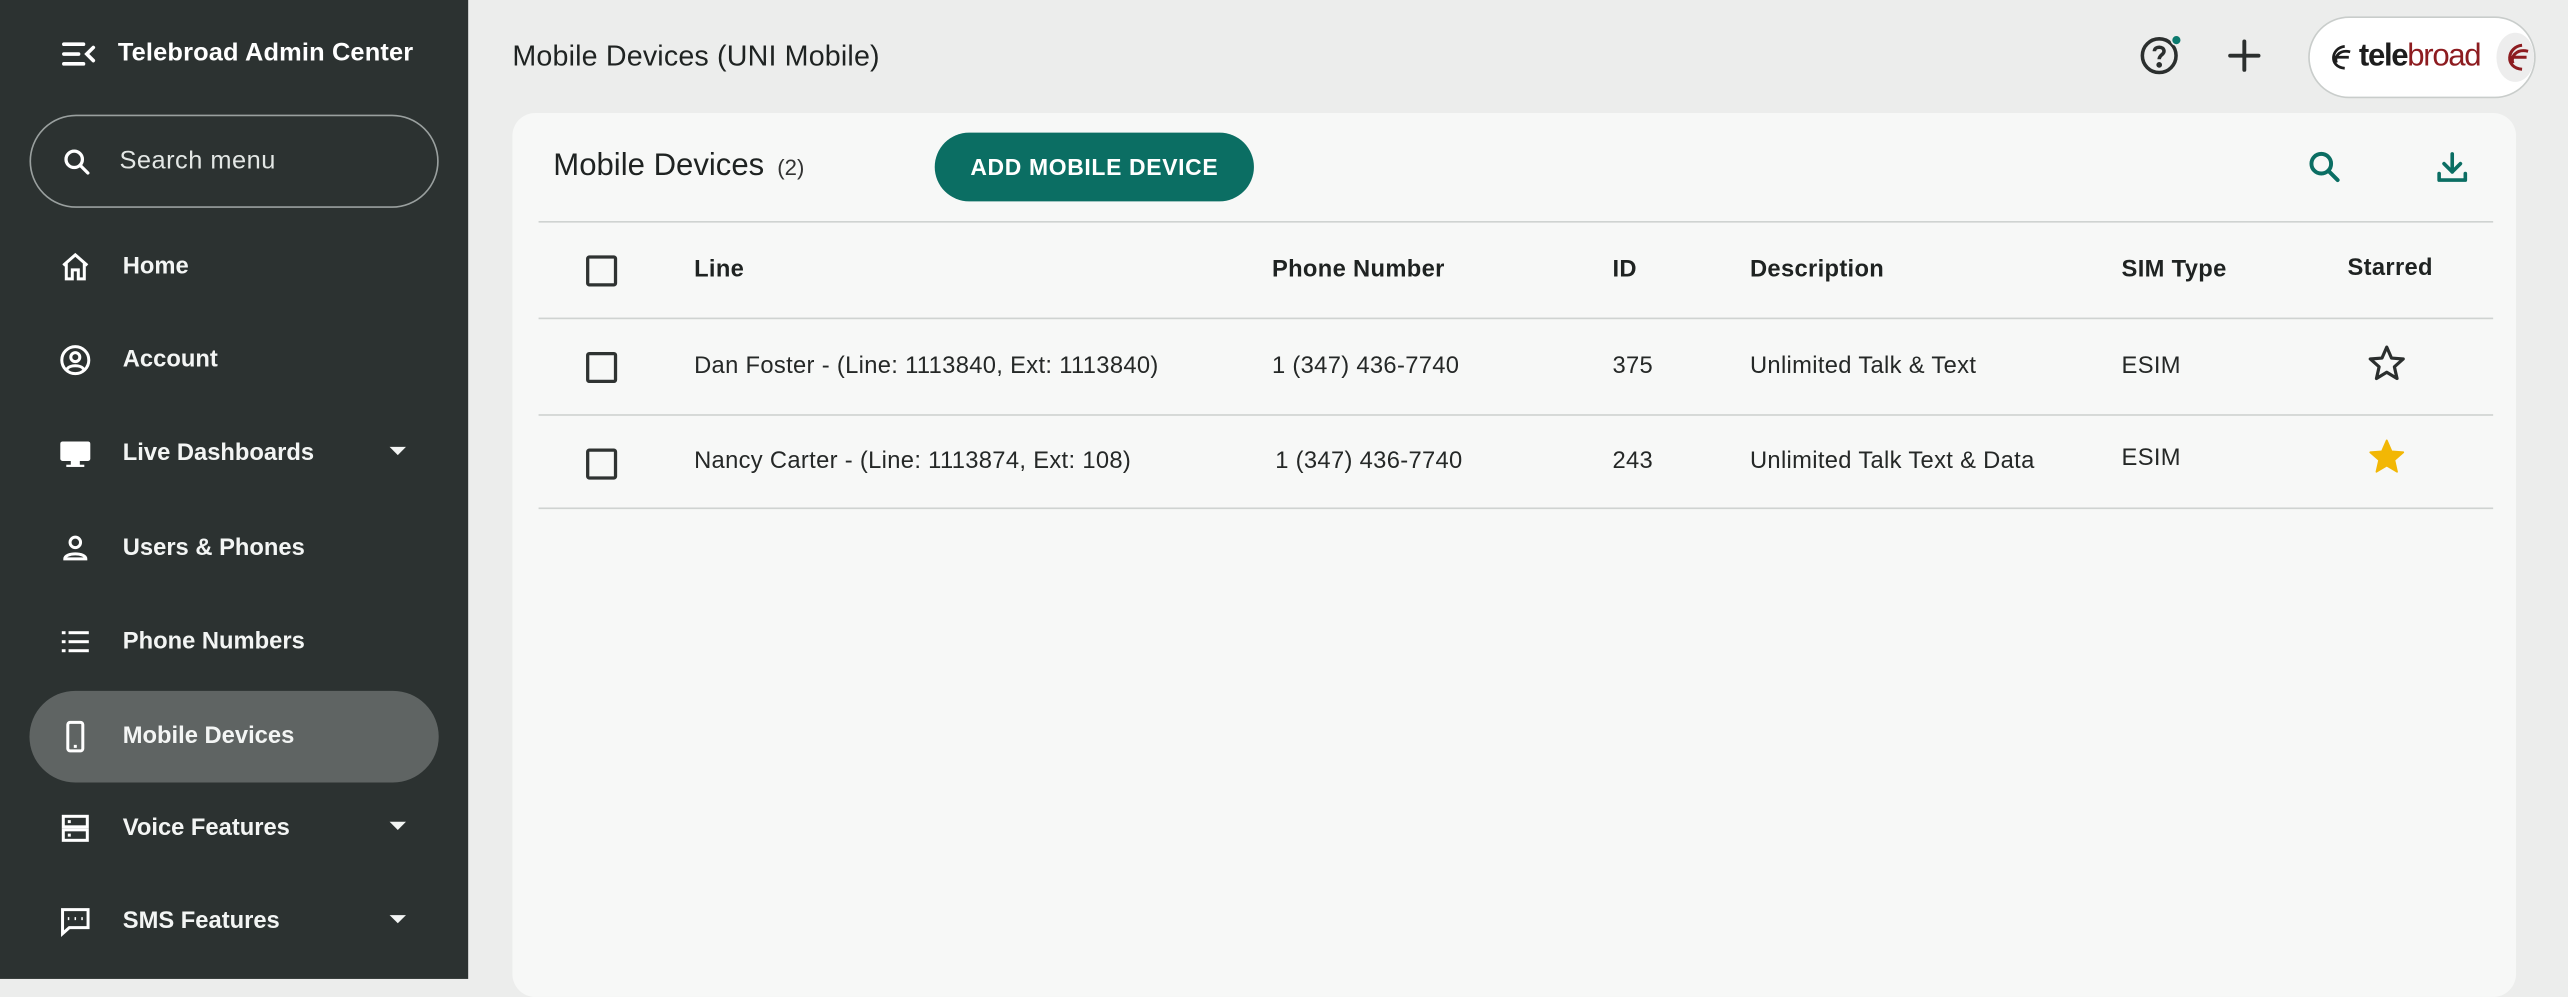 Image resolution: width=2568 pixels, height=997 pixels. Describe the element at coordinates (75, 922) in the screenshot. I see `chat-icon` at that location.